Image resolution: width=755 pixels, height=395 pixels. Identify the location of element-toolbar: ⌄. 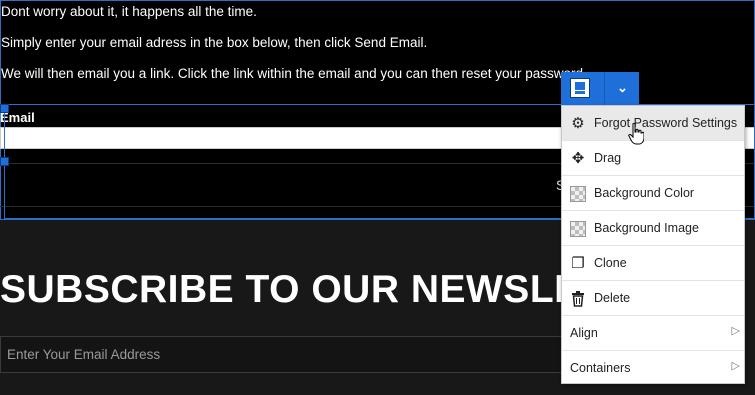
(600, 88).